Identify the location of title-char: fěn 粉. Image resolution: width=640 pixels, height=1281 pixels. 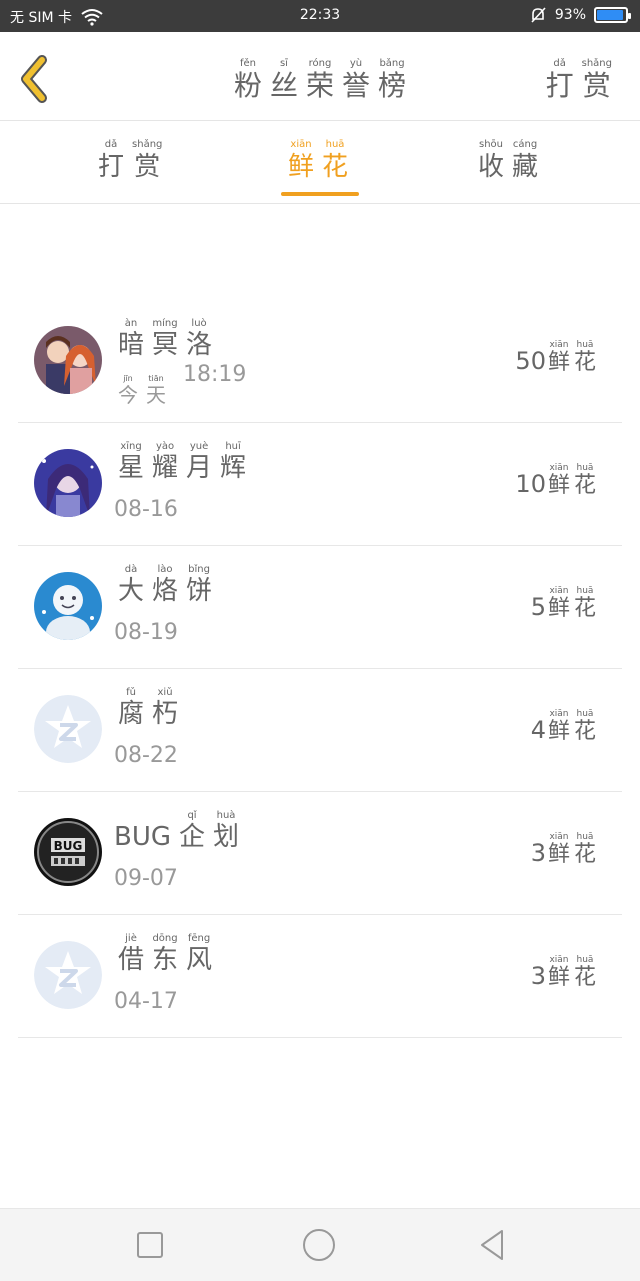
(248, 80).